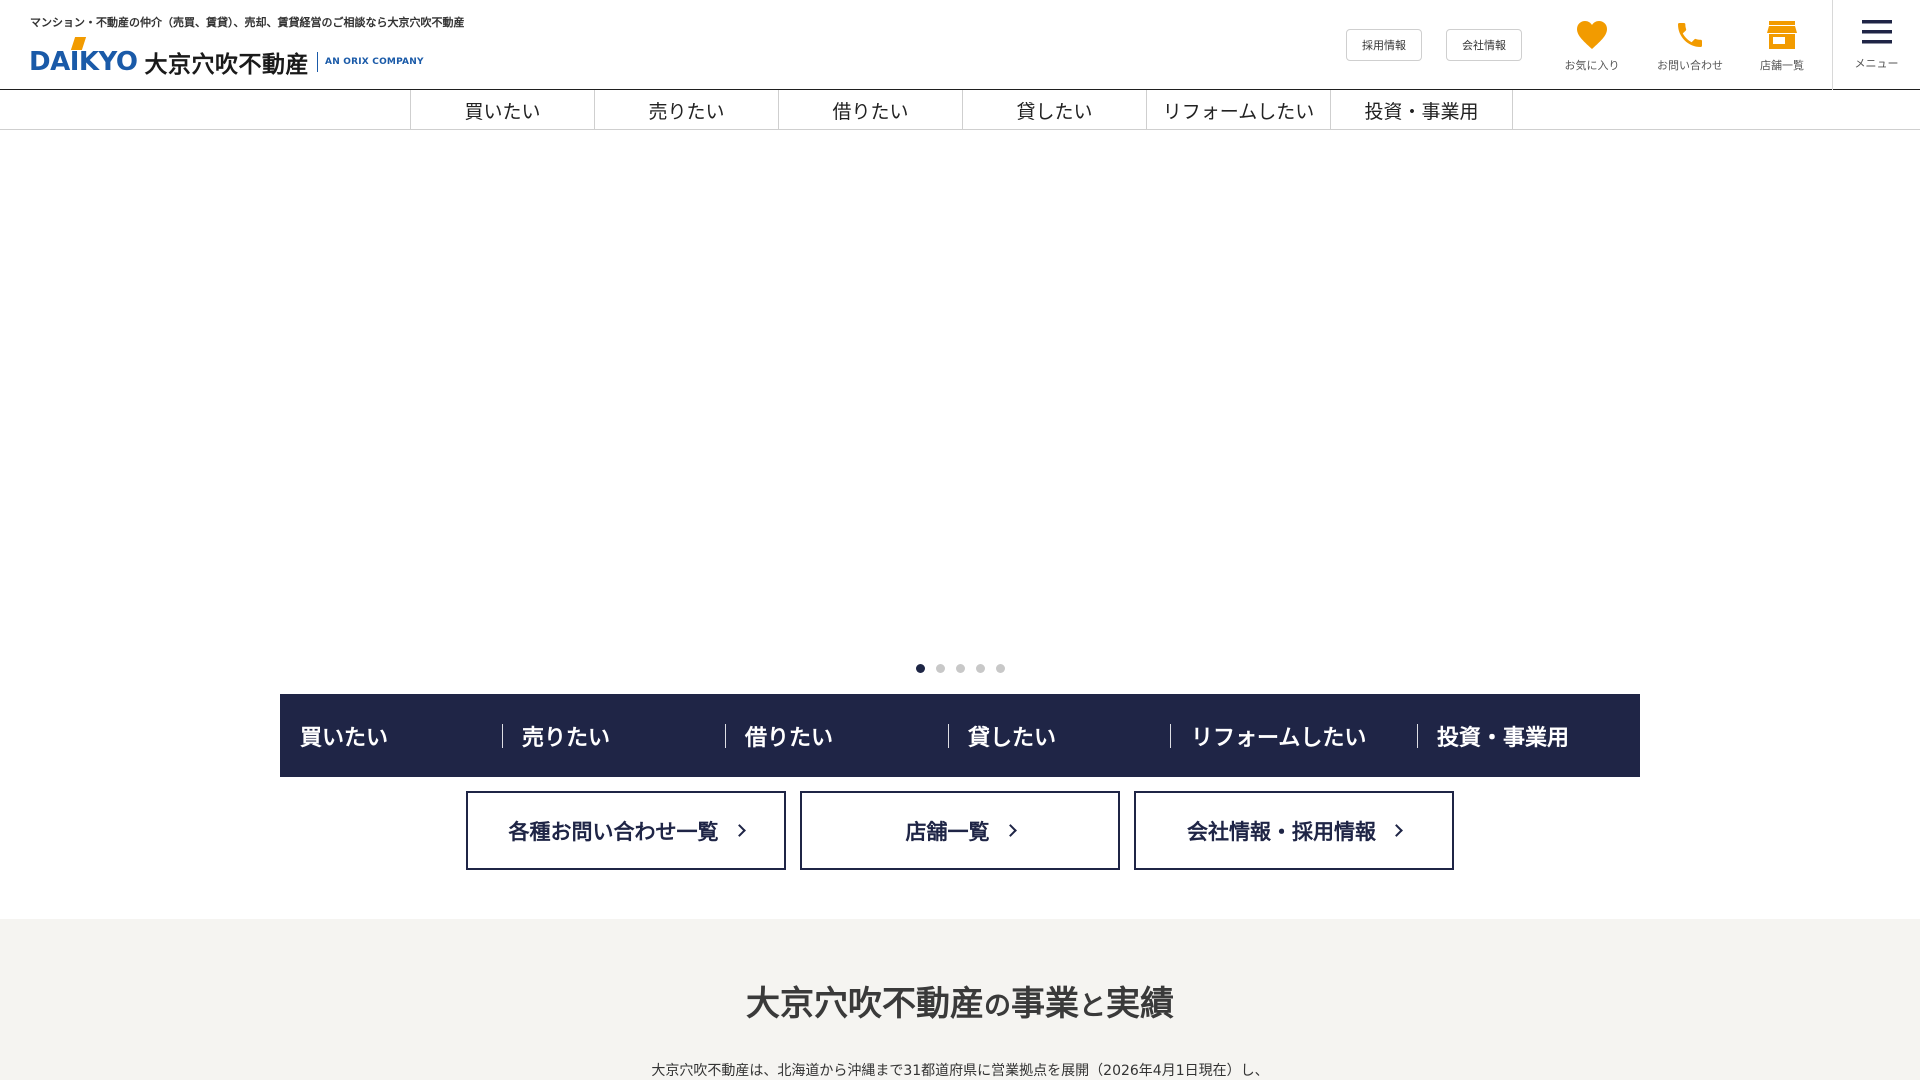  Describe the element at coordinates (997, 1006) in the screenshot. I see `business-title-connector: の` at that location.